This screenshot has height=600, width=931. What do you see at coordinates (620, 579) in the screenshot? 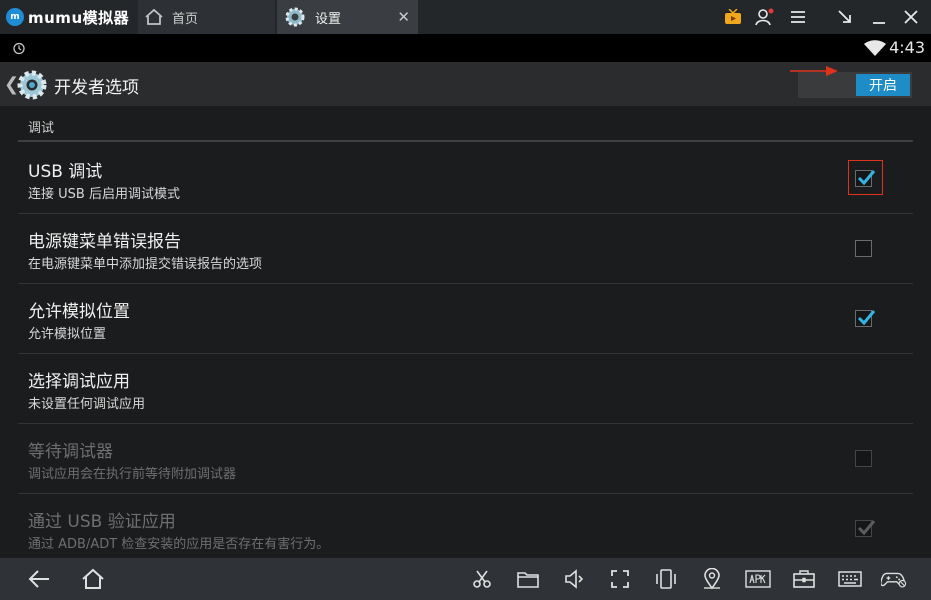
I see `fullscreen-icon` at bounding box center [620, 579].